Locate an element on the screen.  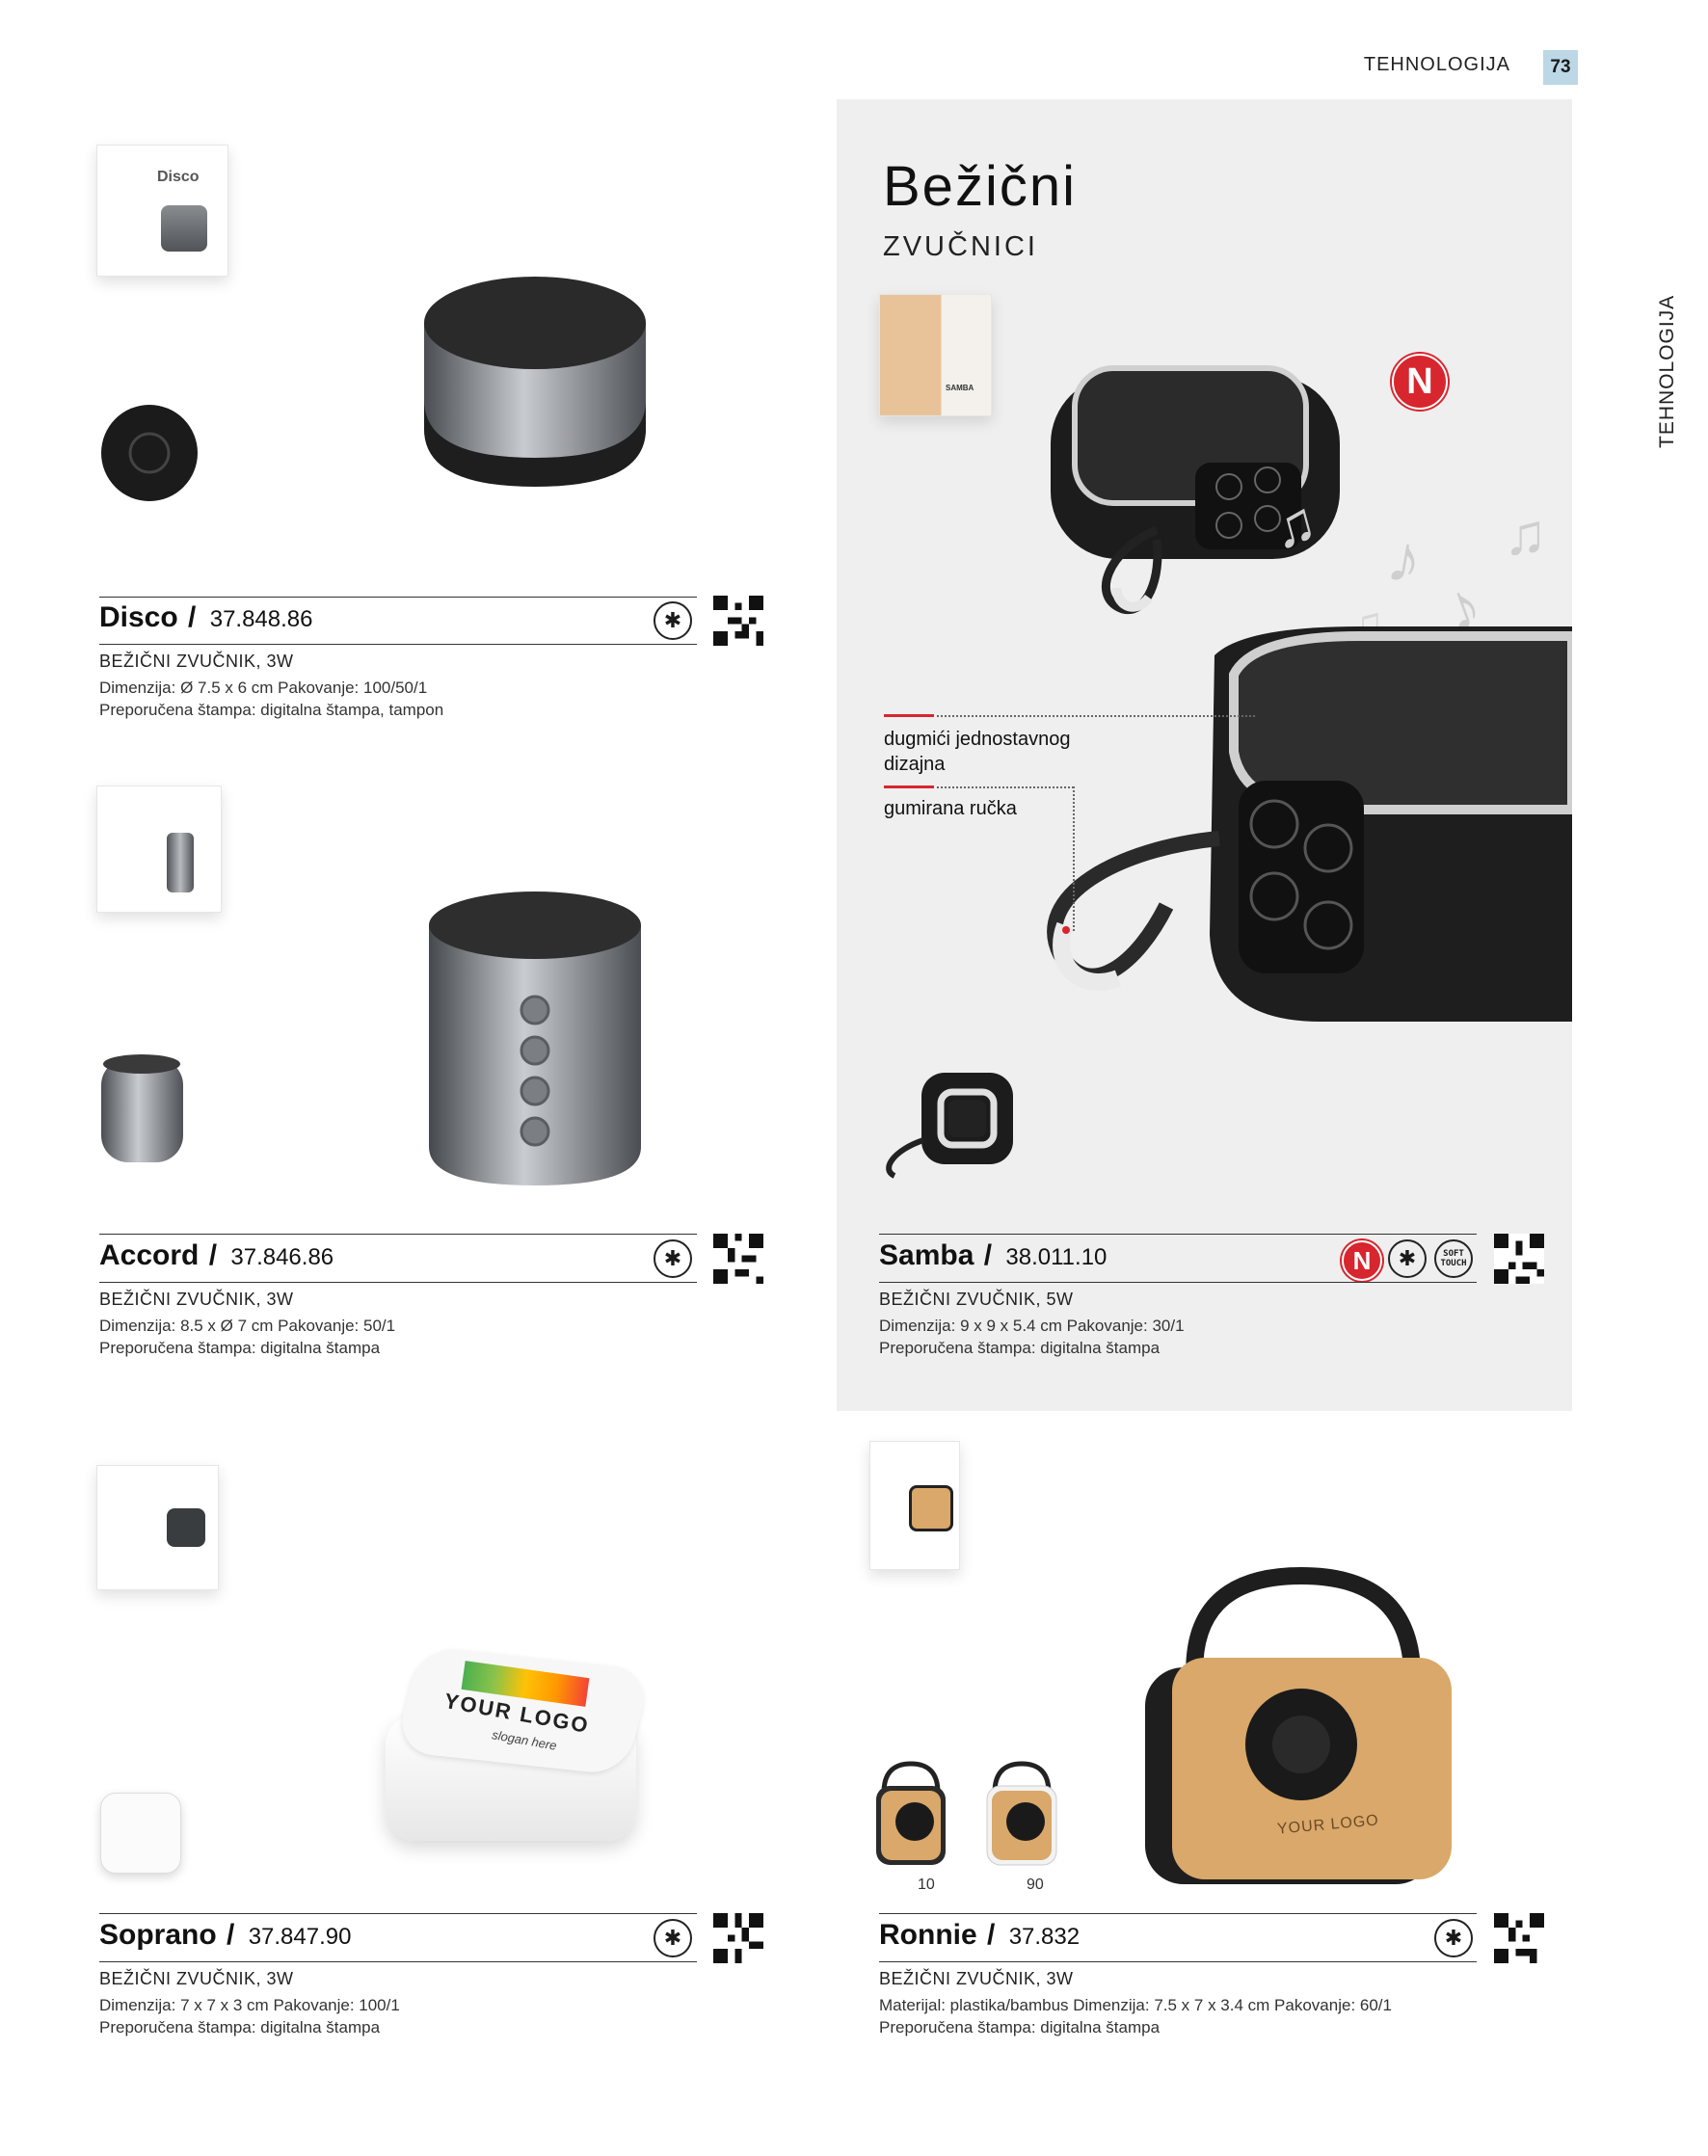
product-name: Ronnie is located at coordinates (928, 1935).